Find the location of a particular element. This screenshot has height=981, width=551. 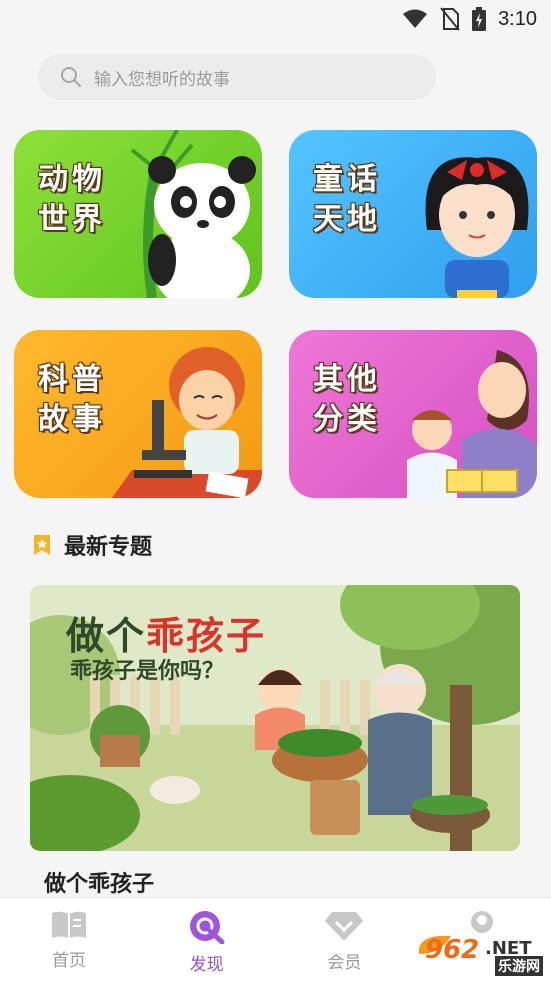

svg-text: 962 is located at coordinates (452, 950).